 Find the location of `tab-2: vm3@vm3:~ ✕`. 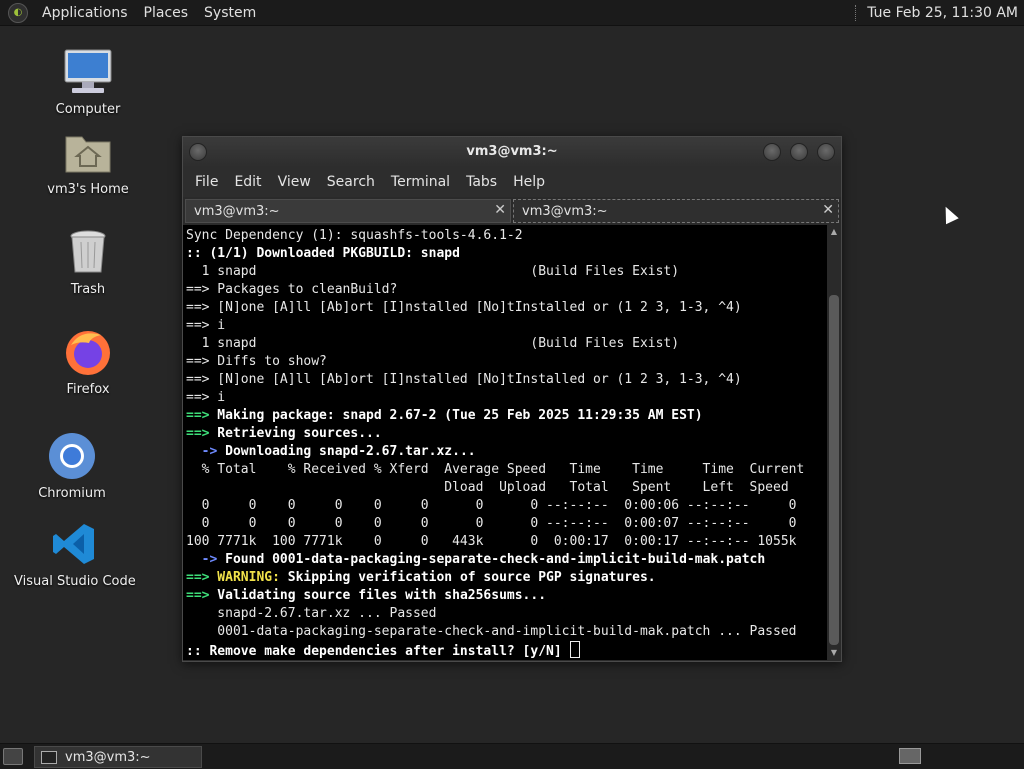

tab-2: vm3@vm3:~ ✕ is located at coordinates (736, 212).